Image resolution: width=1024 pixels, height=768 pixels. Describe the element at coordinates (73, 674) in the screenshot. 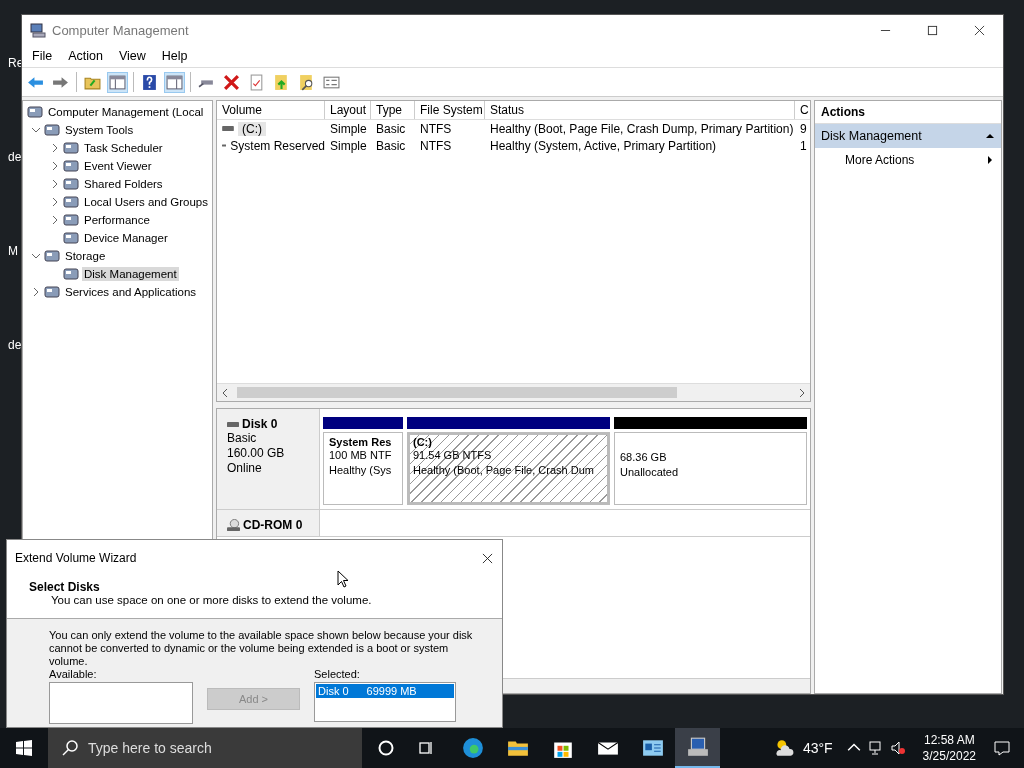

I see `available-label: Available:` at that location.